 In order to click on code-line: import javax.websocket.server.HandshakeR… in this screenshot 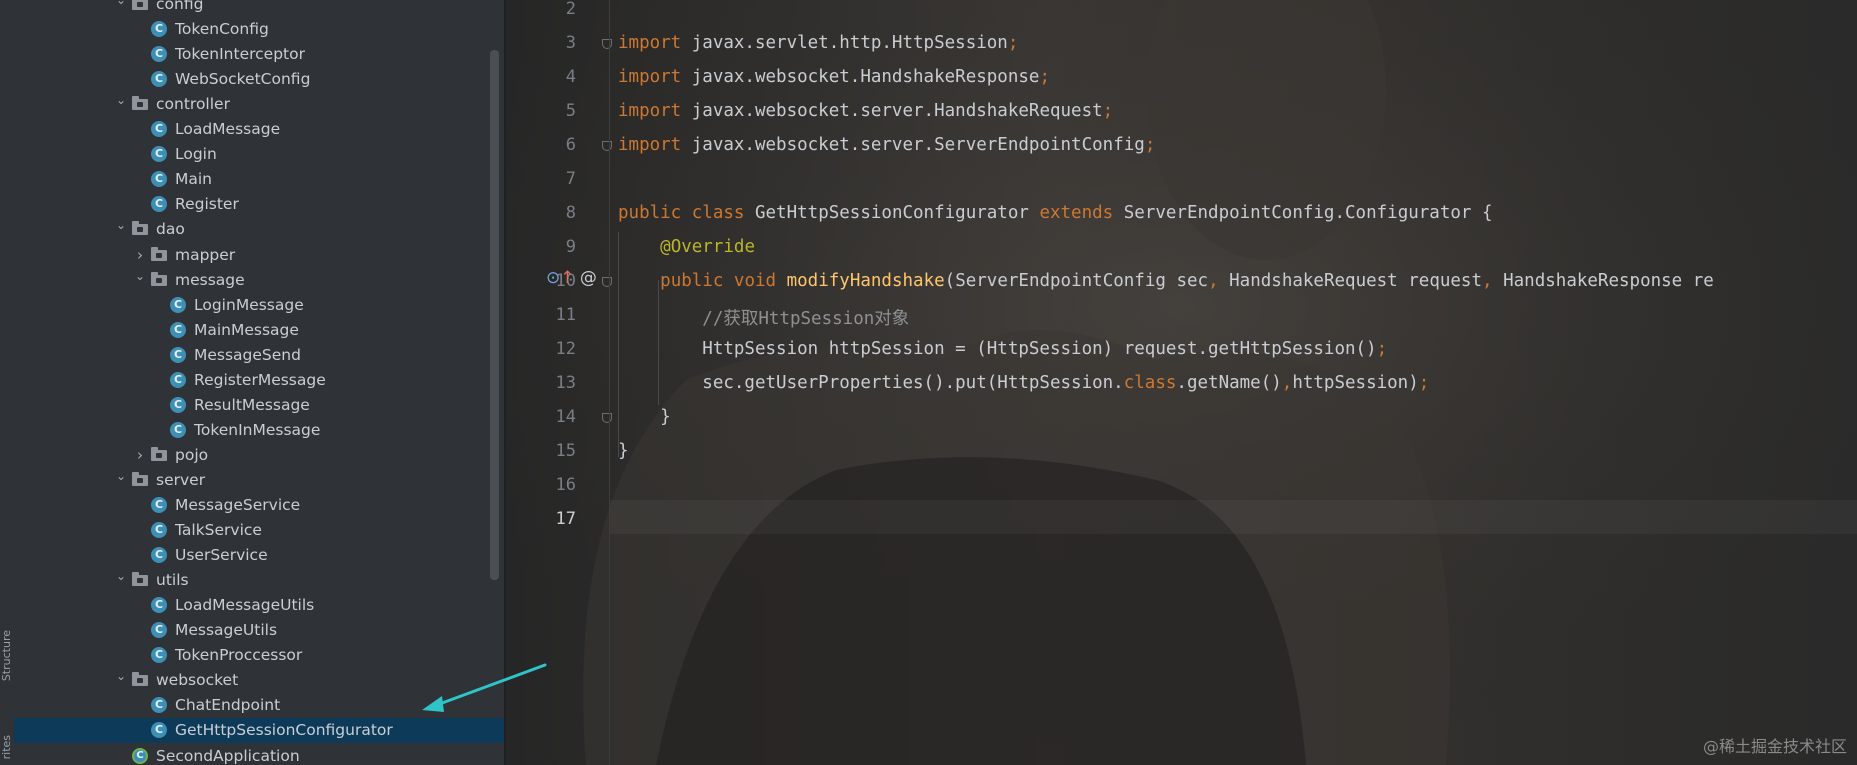, I will do `click(865, 111)`.